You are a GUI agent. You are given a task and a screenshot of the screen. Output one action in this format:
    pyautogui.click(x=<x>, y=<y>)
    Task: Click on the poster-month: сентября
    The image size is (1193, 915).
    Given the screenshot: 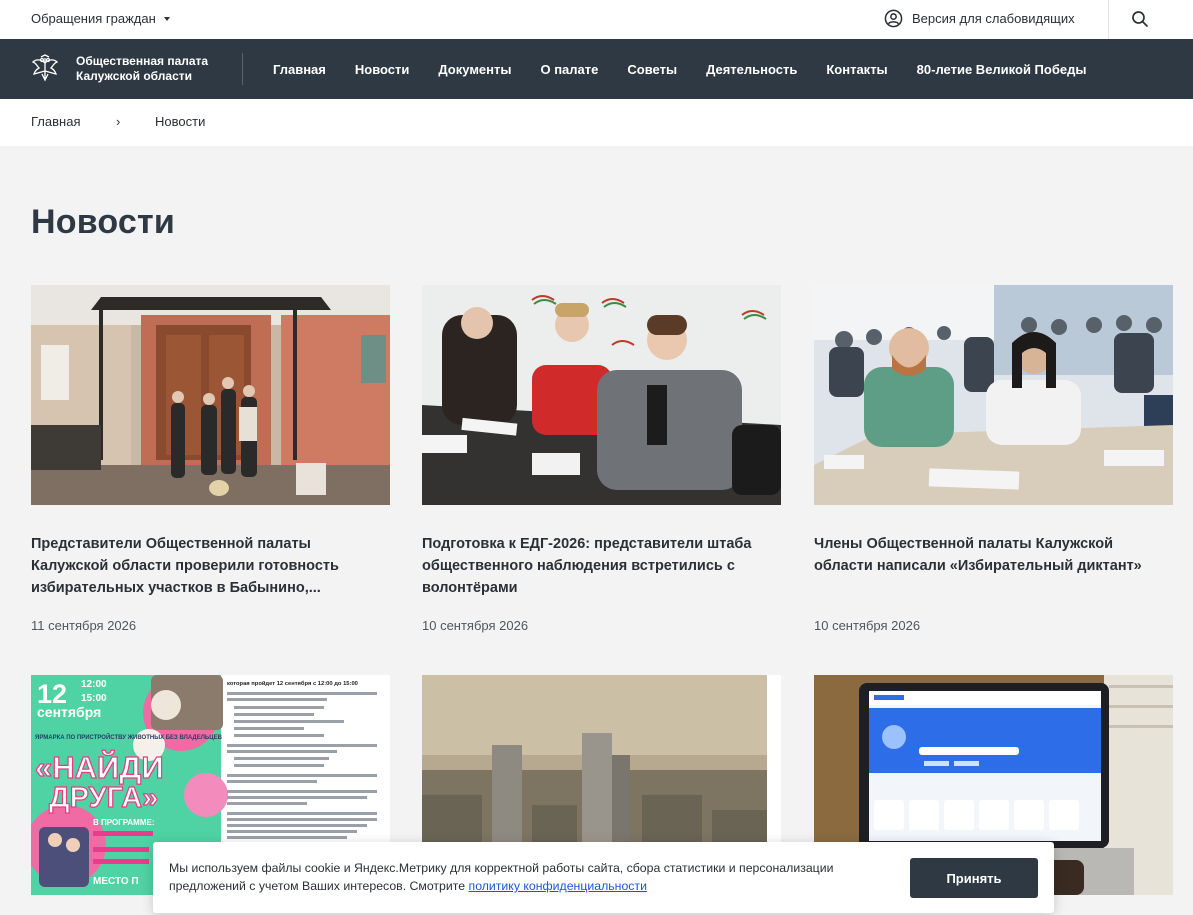 What is the action you would take?
    pyautogui.click(x=69, y=712)
    